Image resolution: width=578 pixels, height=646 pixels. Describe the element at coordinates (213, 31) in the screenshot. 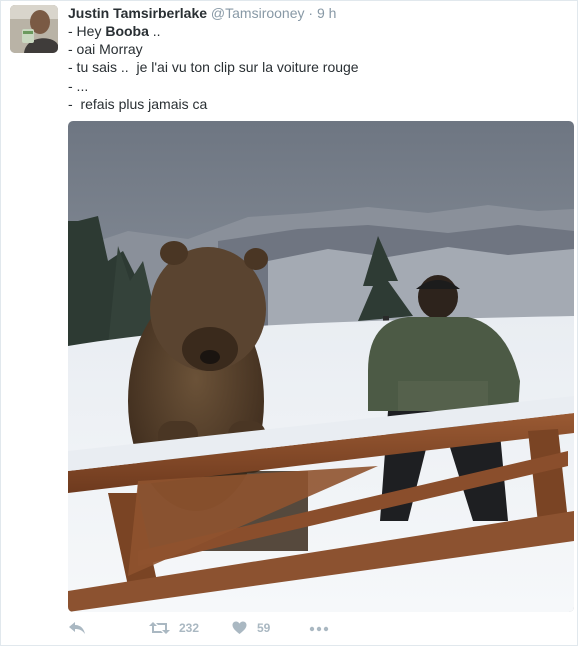

I see `tweet-line-1: - Hey Booba ..` at that location.